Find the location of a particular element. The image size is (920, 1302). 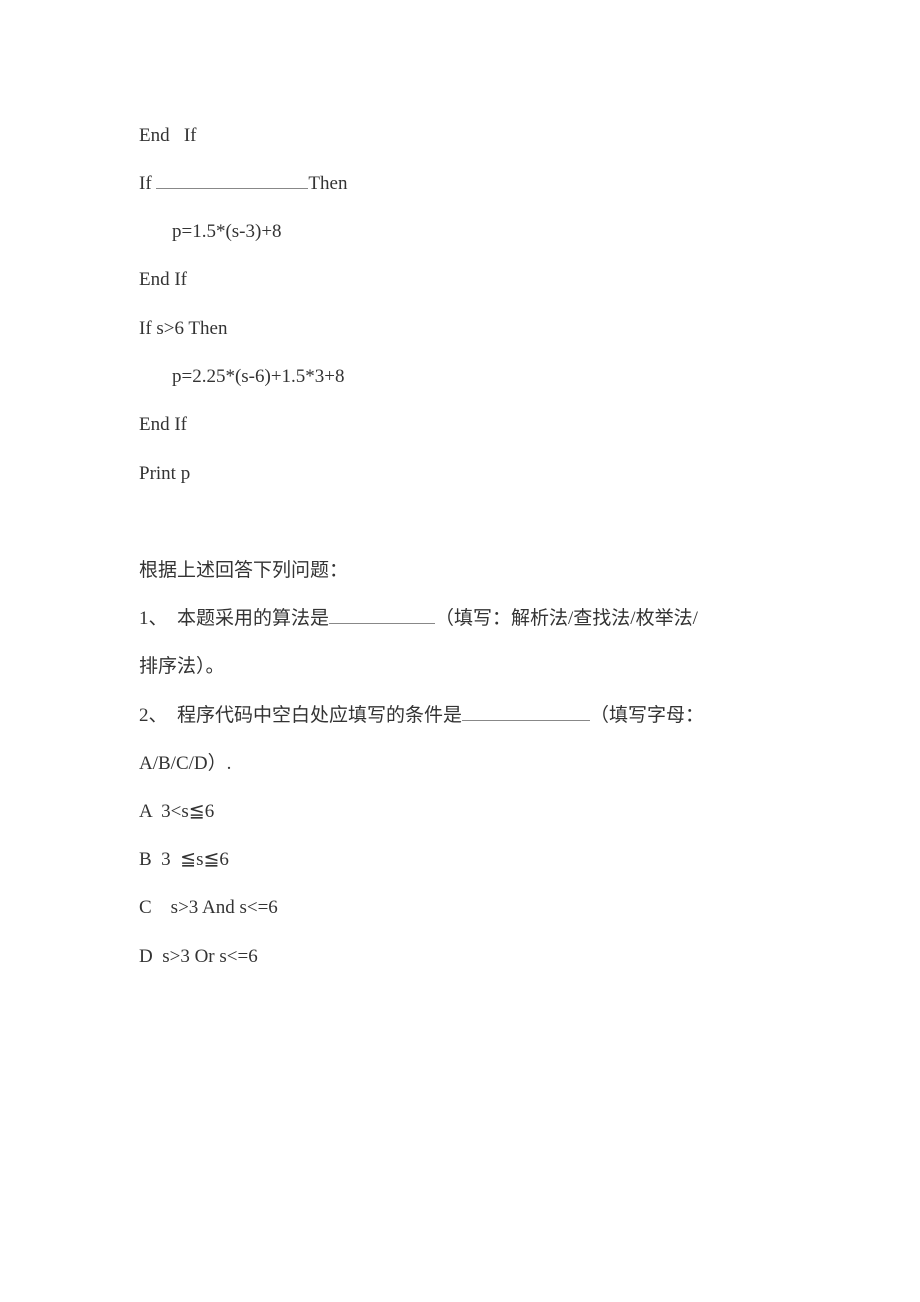

question-2-hint: （填写字母： is located at coordinates (647, 715).